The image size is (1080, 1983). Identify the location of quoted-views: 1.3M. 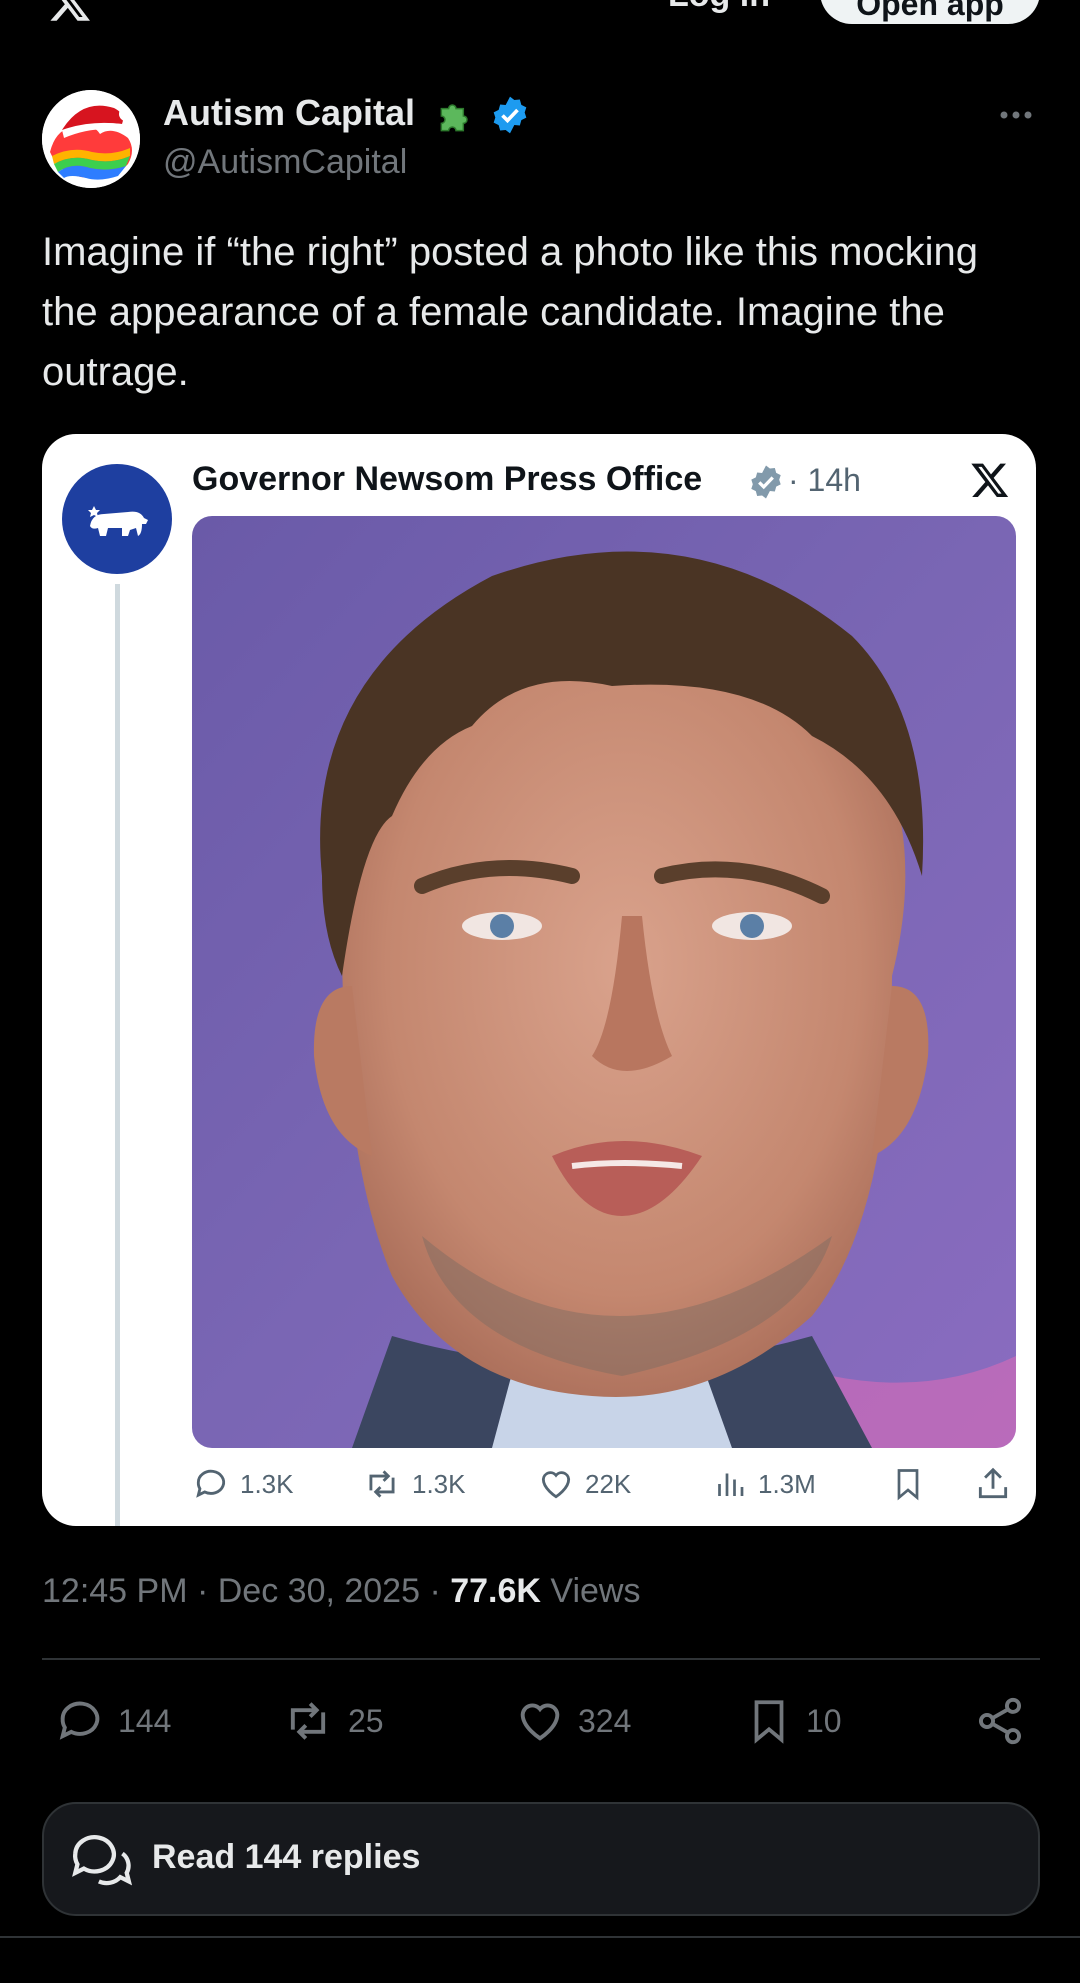
(764, 1484).